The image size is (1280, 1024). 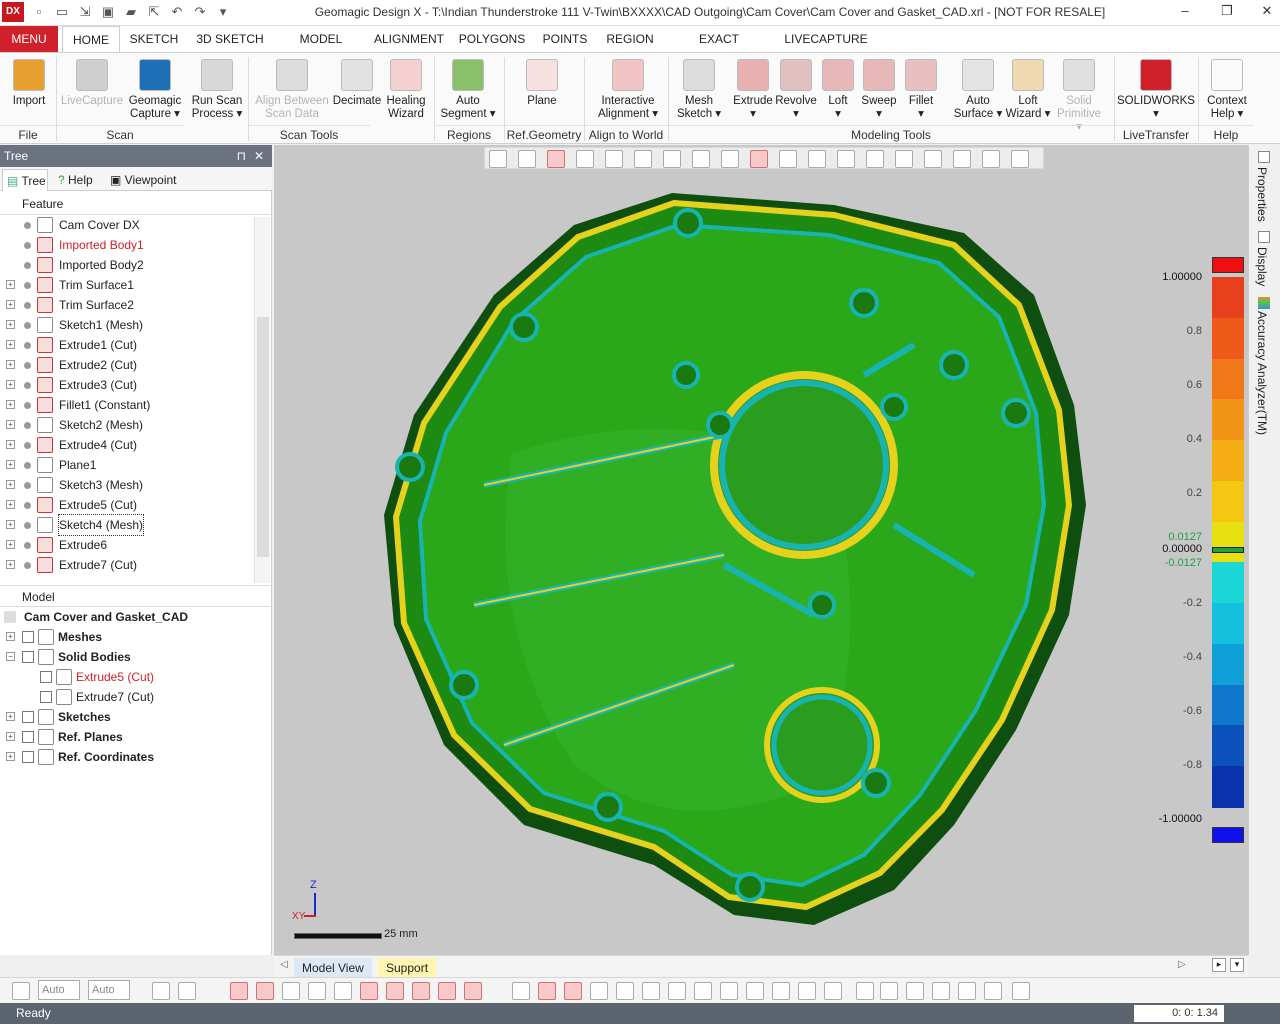 What do you see at coordinates (29, 39) in the screenshot?
I see `menu-button: MENU` at bounding box center [29, 39].